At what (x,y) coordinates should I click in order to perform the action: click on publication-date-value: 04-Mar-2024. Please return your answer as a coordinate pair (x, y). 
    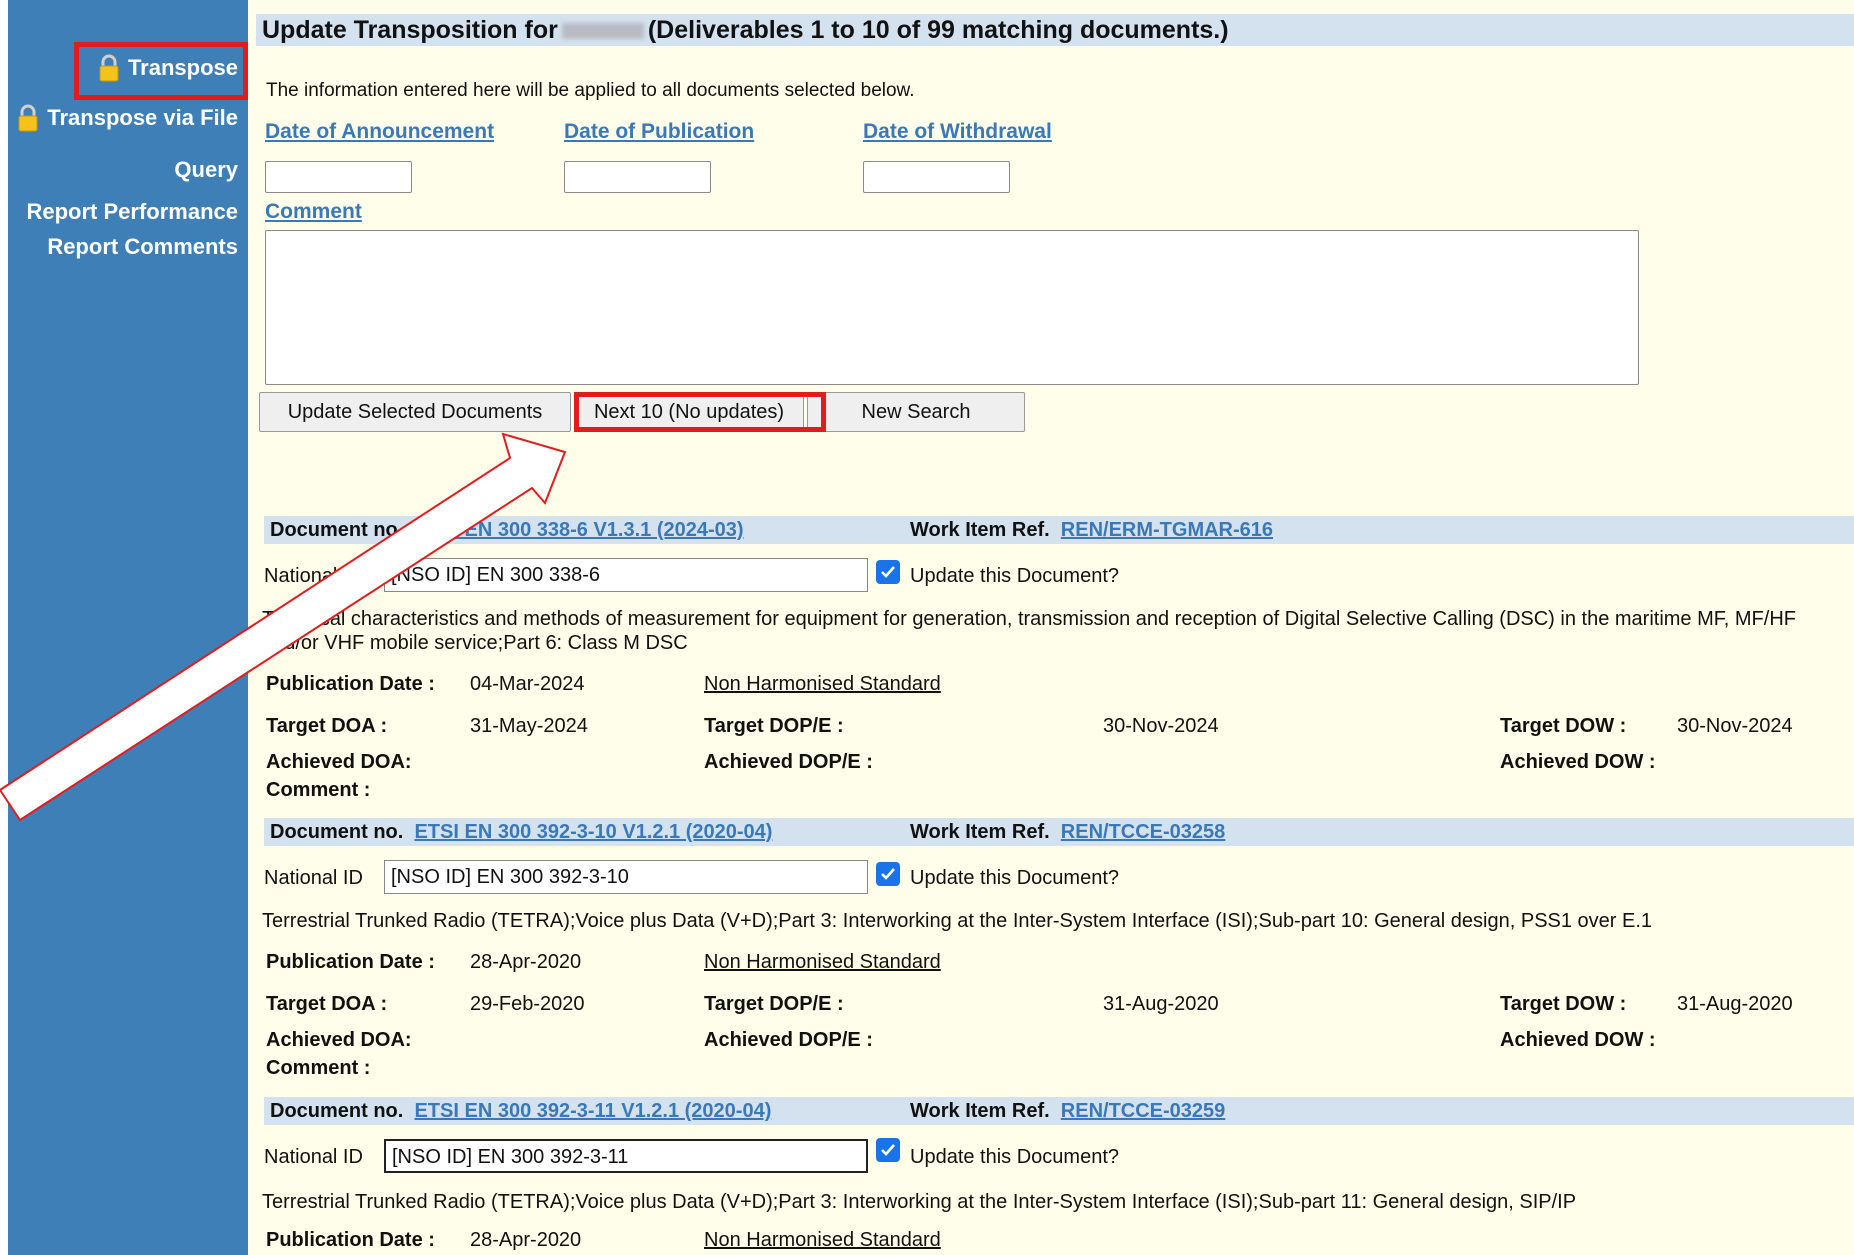
    Looking at the image, I should click on (527, 684).